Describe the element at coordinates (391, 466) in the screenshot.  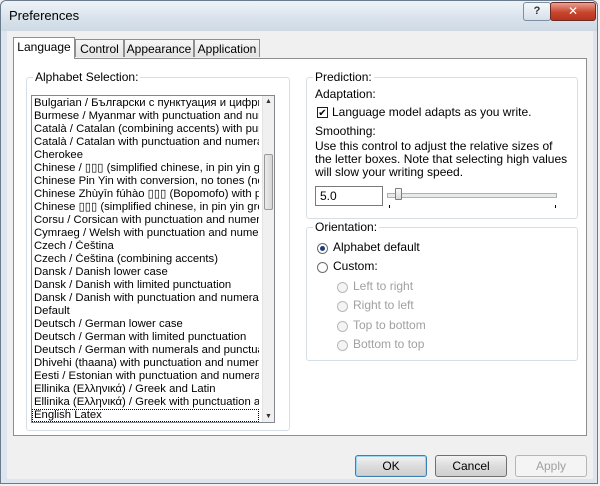
I see `ok-button: OK` at that location.